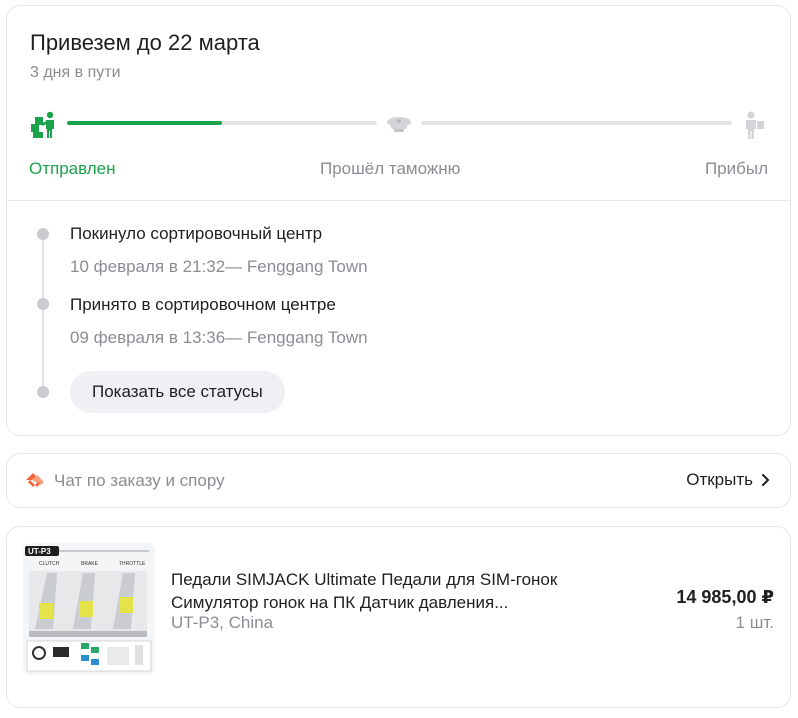 The width and height of the screenshot is (798, 718). I want to click on event-meta: 10 февраля в 21:32— Fenggang Town, so click(219, 266).